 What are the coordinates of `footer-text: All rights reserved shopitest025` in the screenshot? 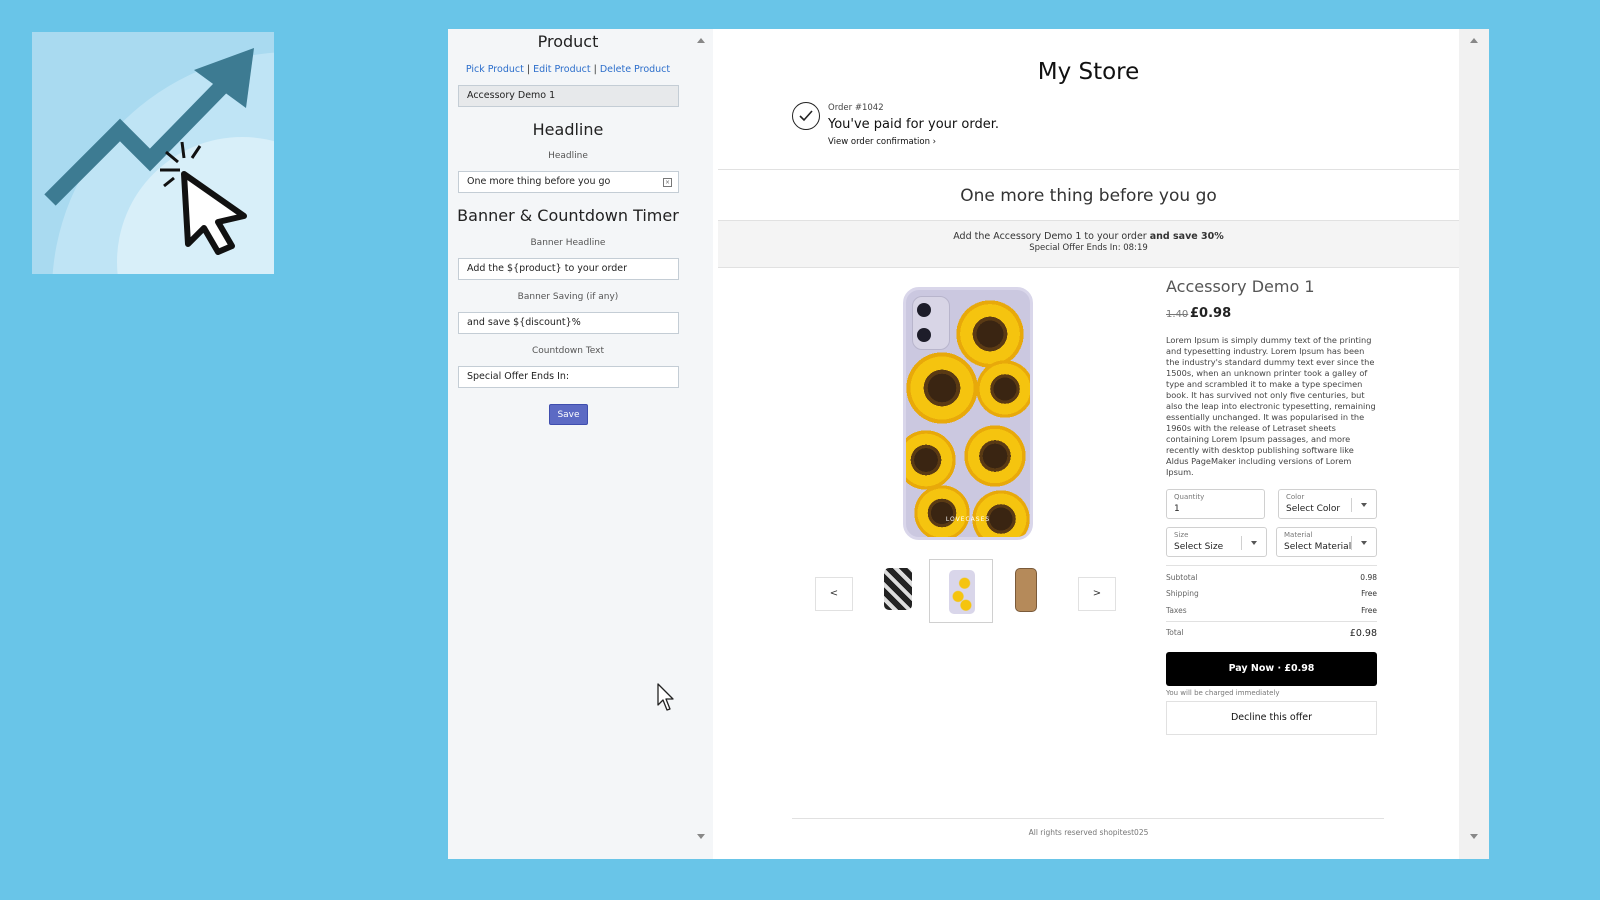 It's located at (1088, 832).